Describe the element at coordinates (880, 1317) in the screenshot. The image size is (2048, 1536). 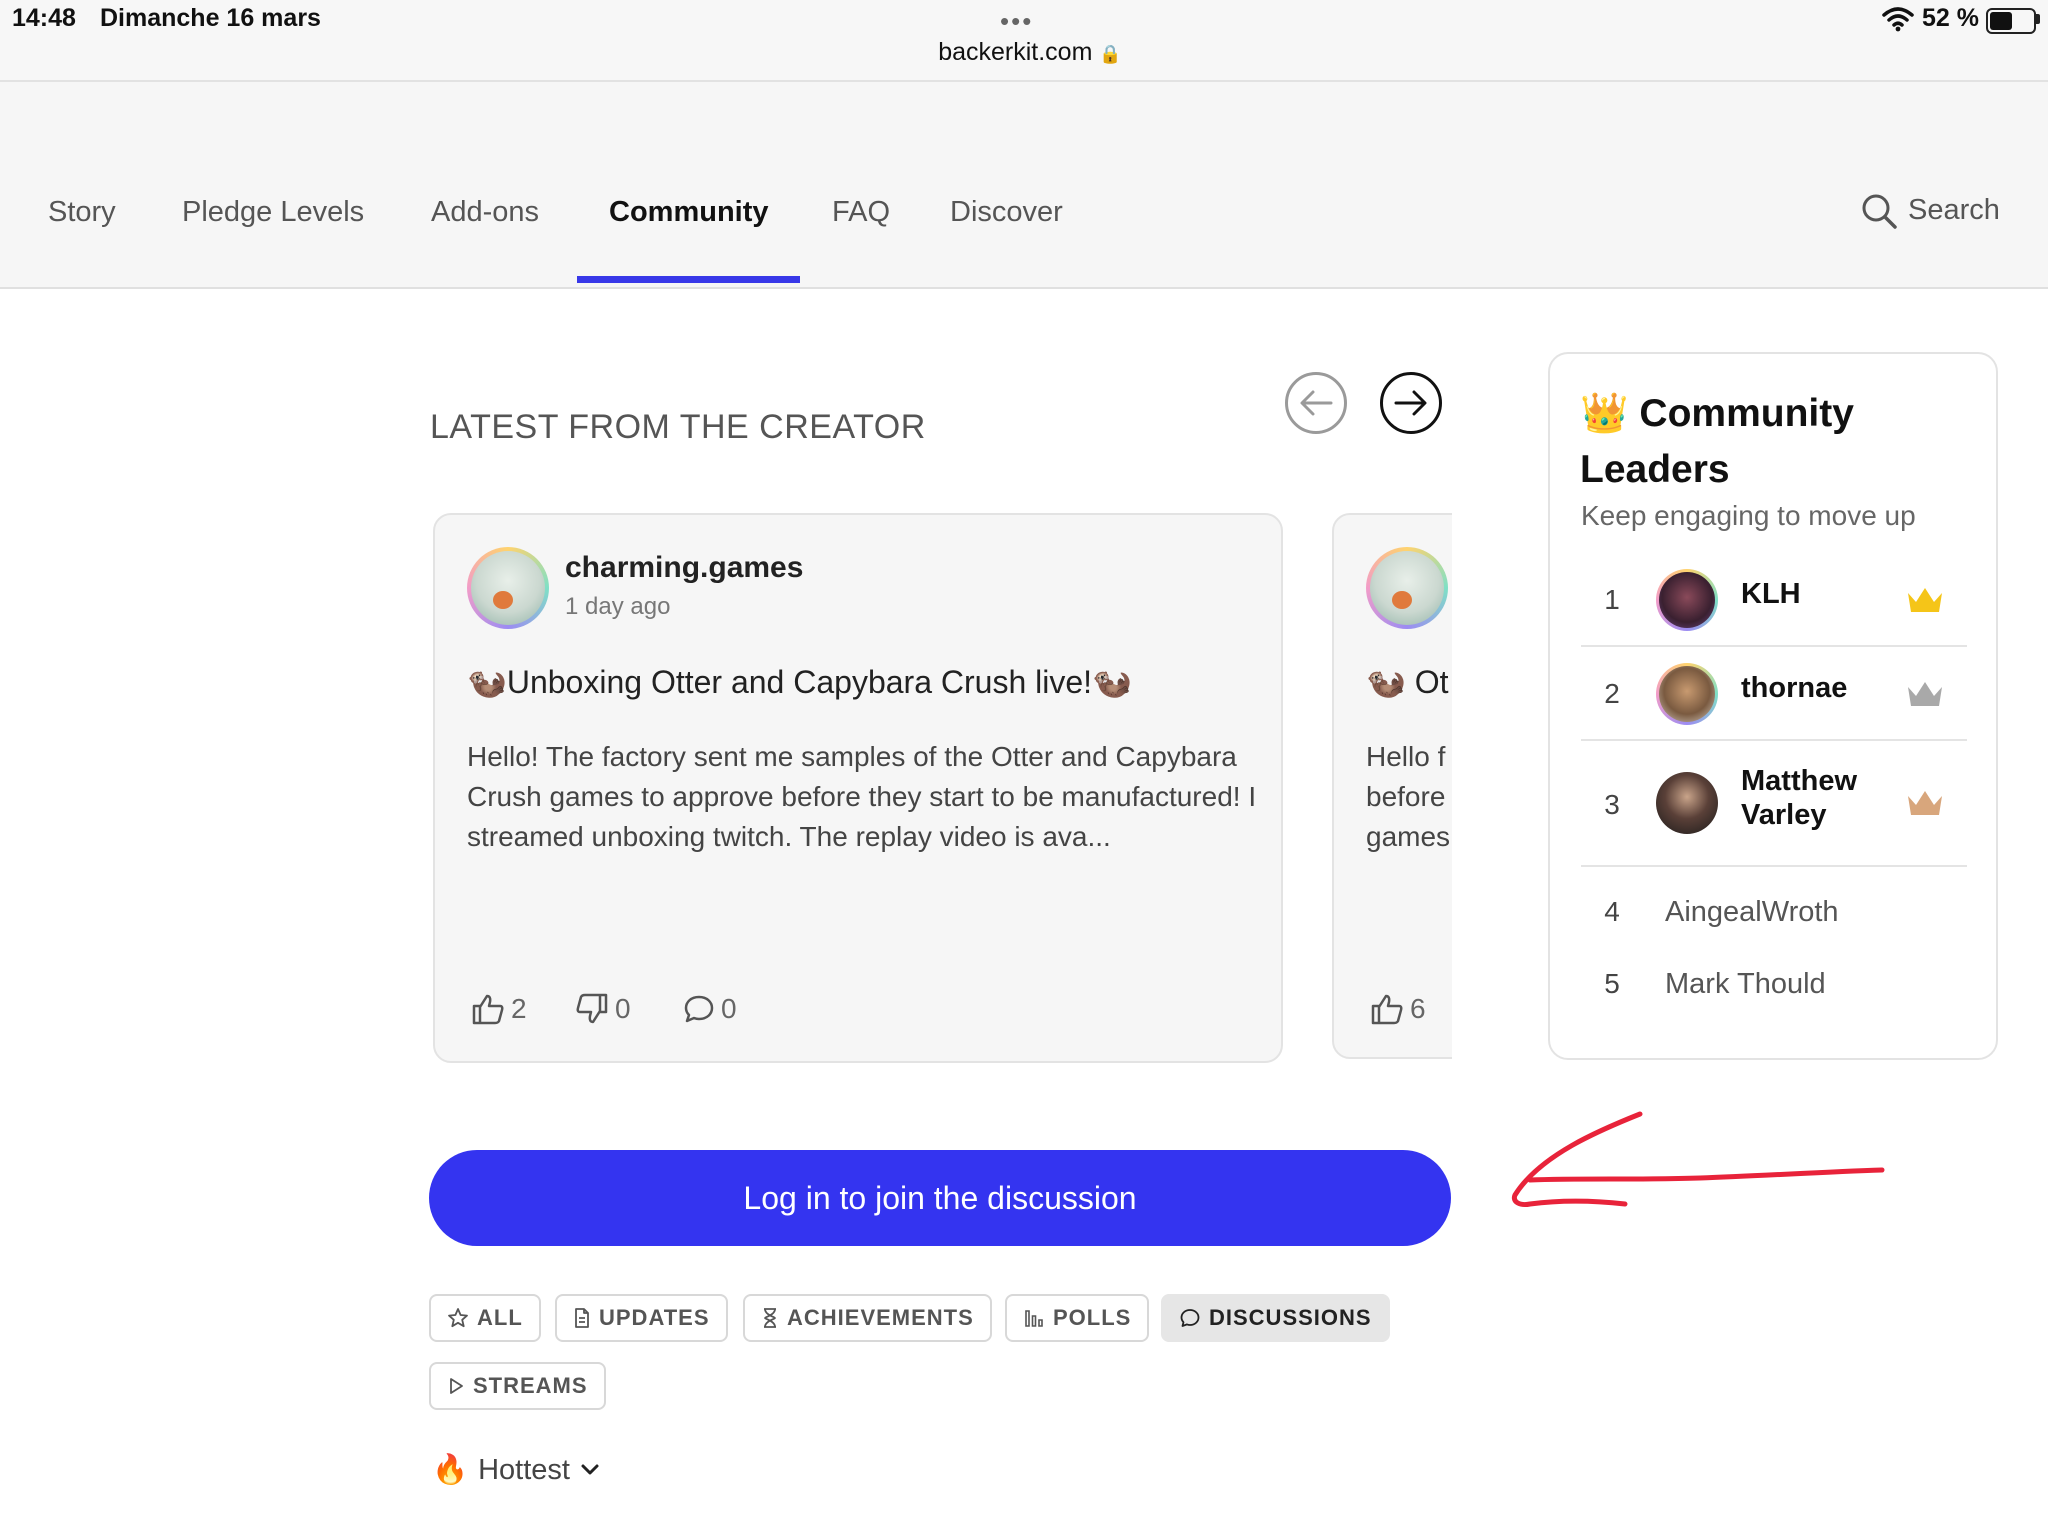
I see `filter-label: ACHIEVEMENTS` at that location.